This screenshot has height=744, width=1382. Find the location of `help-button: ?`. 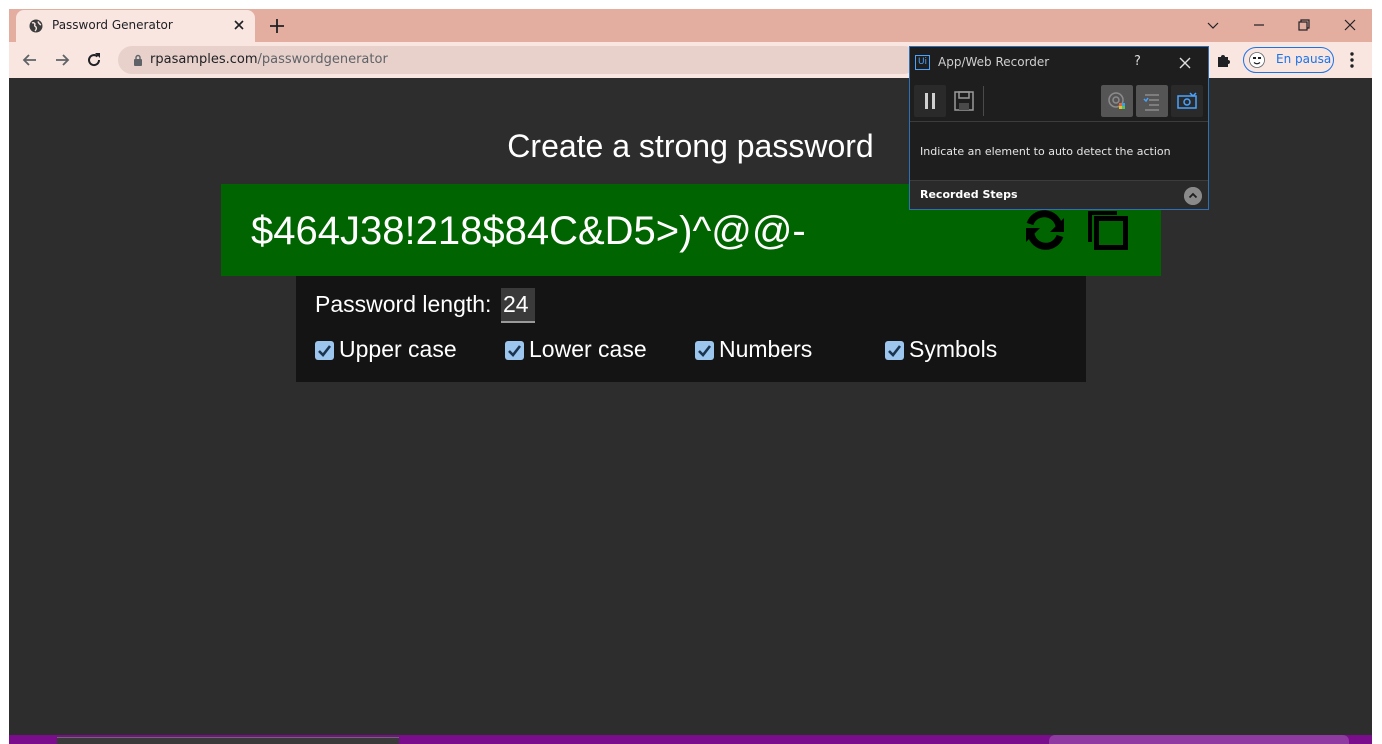

help-button: ? is located at coordinates (1137, 61).